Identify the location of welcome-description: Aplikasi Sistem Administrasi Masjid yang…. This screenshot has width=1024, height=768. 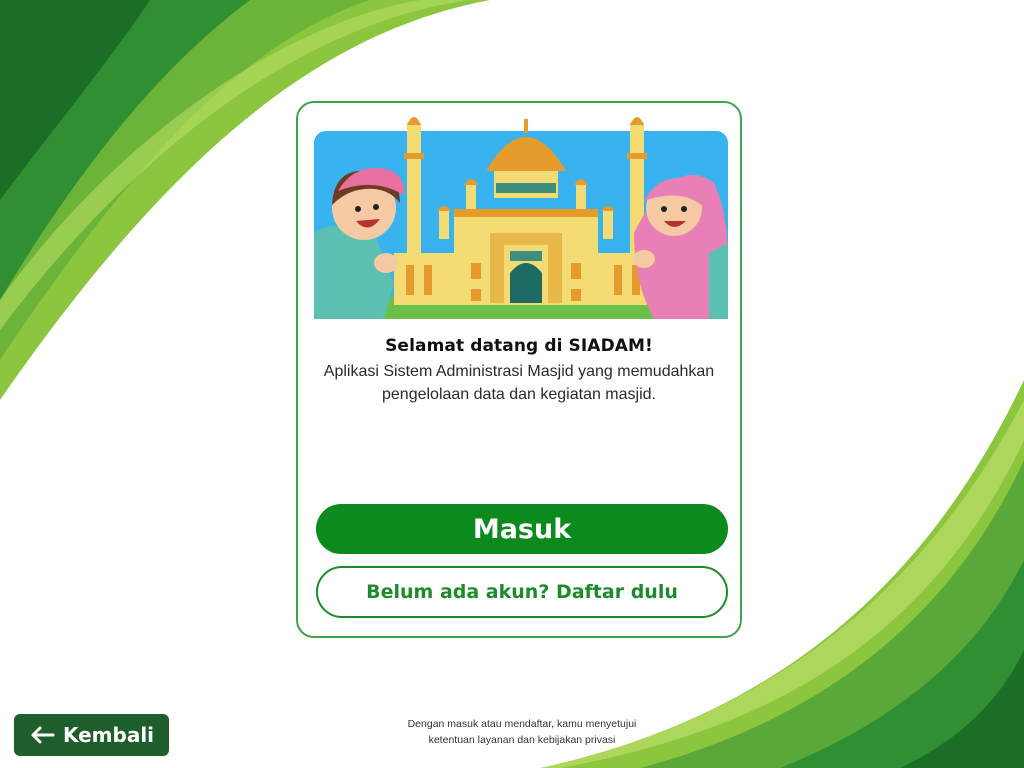
(519, 383).